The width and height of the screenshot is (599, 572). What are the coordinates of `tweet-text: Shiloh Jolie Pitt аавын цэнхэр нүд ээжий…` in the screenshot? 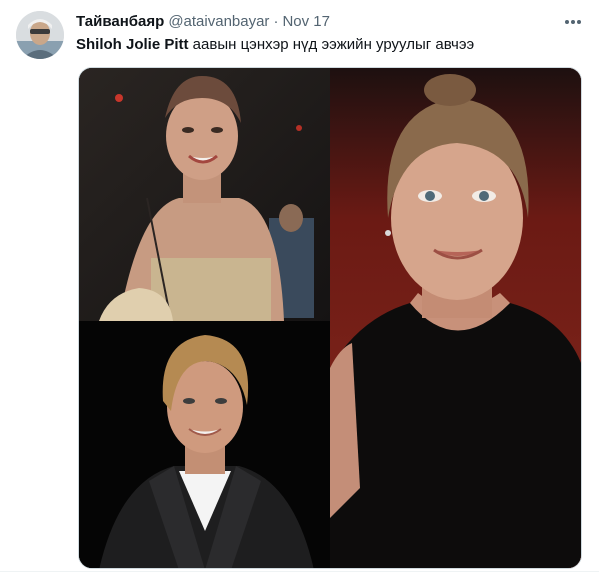 It's located at (326, 45).